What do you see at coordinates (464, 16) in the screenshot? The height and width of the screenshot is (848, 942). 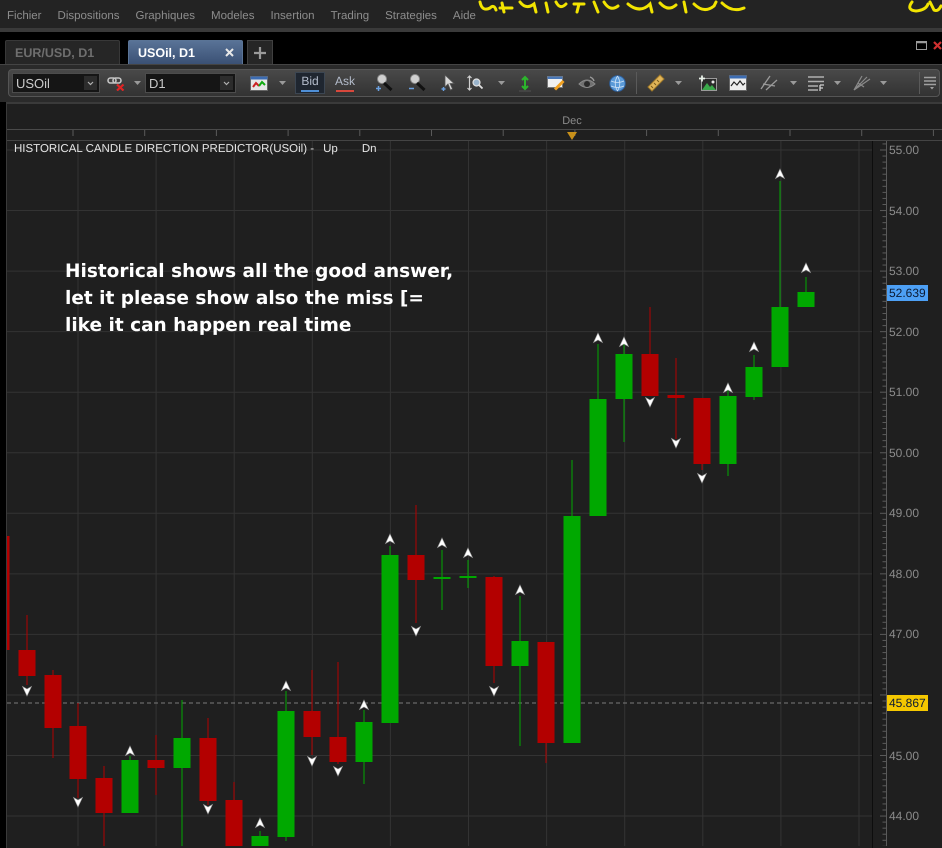 I see `menu-item: Aide` at bounding box center [464, 16].